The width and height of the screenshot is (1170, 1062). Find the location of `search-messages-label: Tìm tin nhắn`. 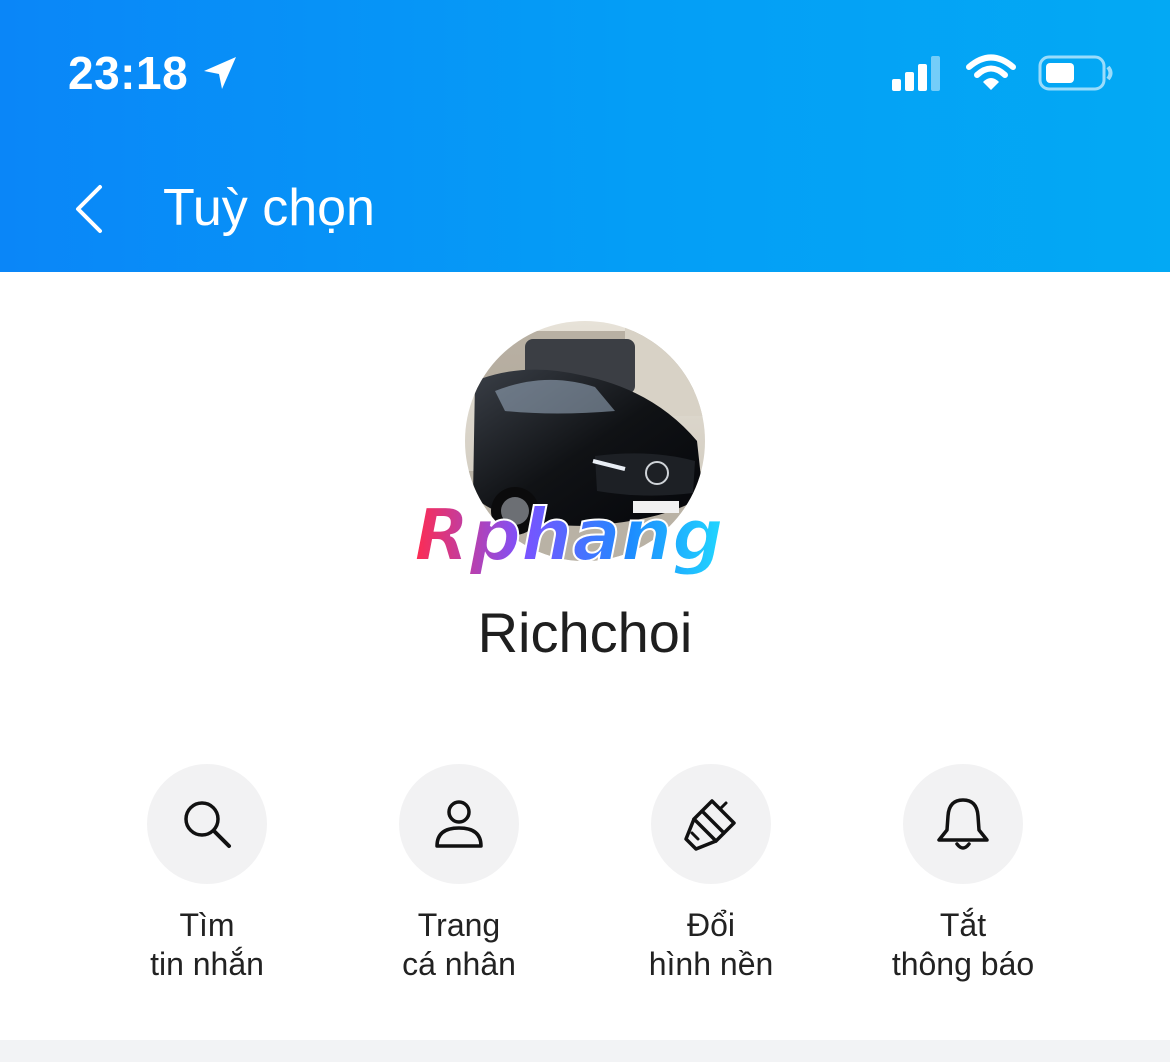

search-messages-label: Tìm tin nhắn is located at coordinates (207, 944).